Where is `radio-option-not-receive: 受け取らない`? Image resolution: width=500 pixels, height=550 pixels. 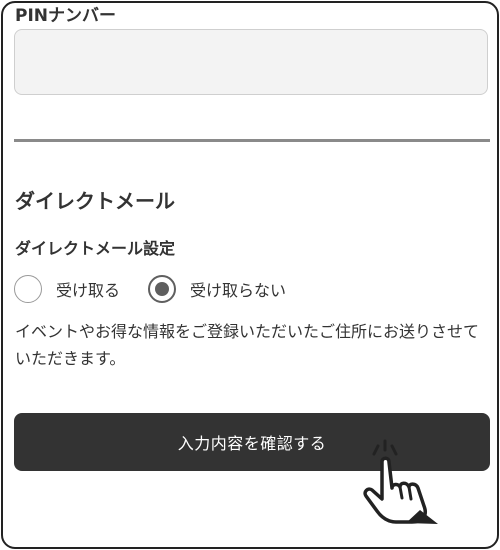 radio-option-not-receive: 受け取らない is located at coordinates (217, 289).